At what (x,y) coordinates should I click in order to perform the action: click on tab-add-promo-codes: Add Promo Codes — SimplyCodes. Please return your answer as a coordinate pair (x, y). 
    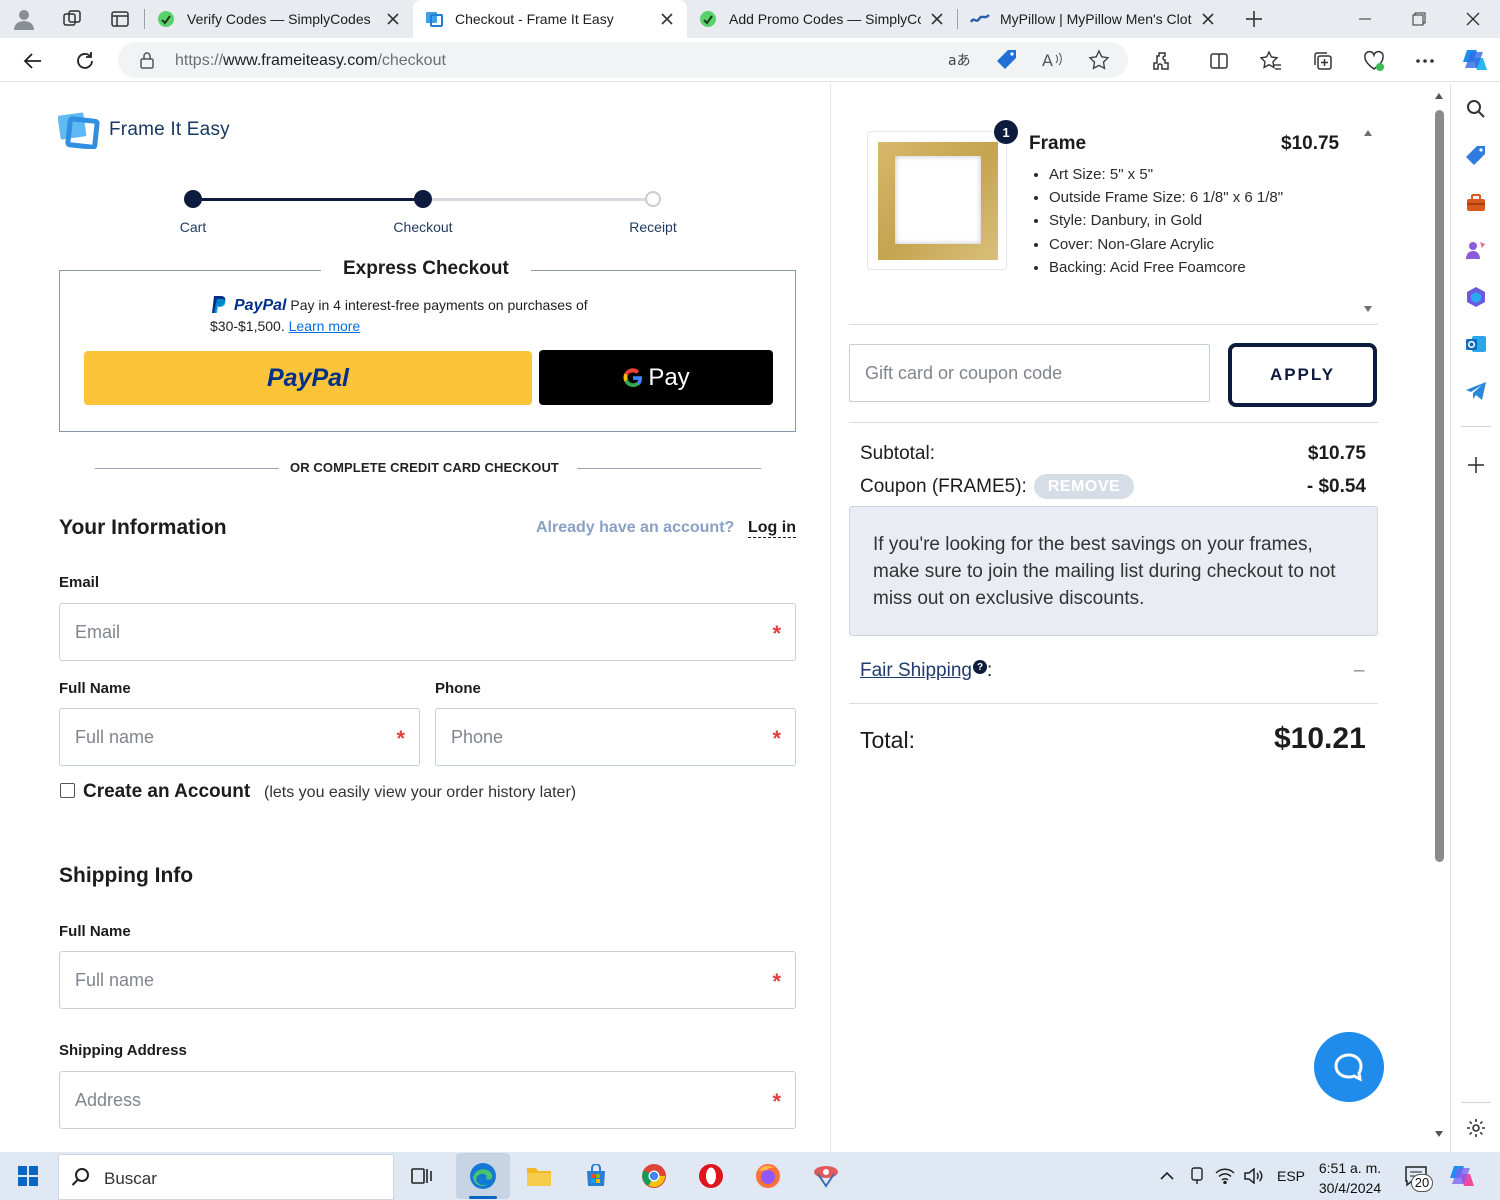
    Looking at the image, I should click on (822, 19).